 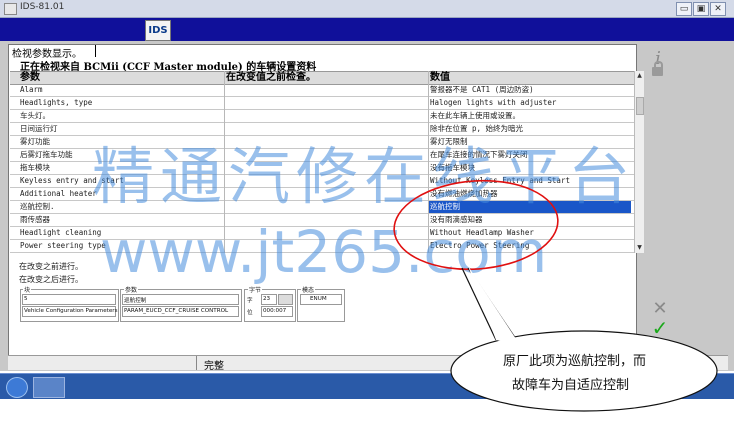 I want to click on callout-line-1: 原厂此项为巡航控制，而, so click(x=575, y=361).